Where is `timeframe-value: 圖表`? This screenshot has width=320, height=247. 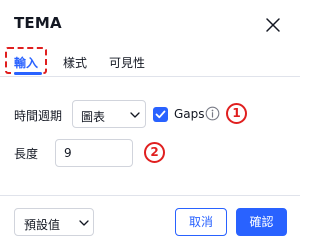 timeframe-value: 圖表 is located at coordinates (93, 117).